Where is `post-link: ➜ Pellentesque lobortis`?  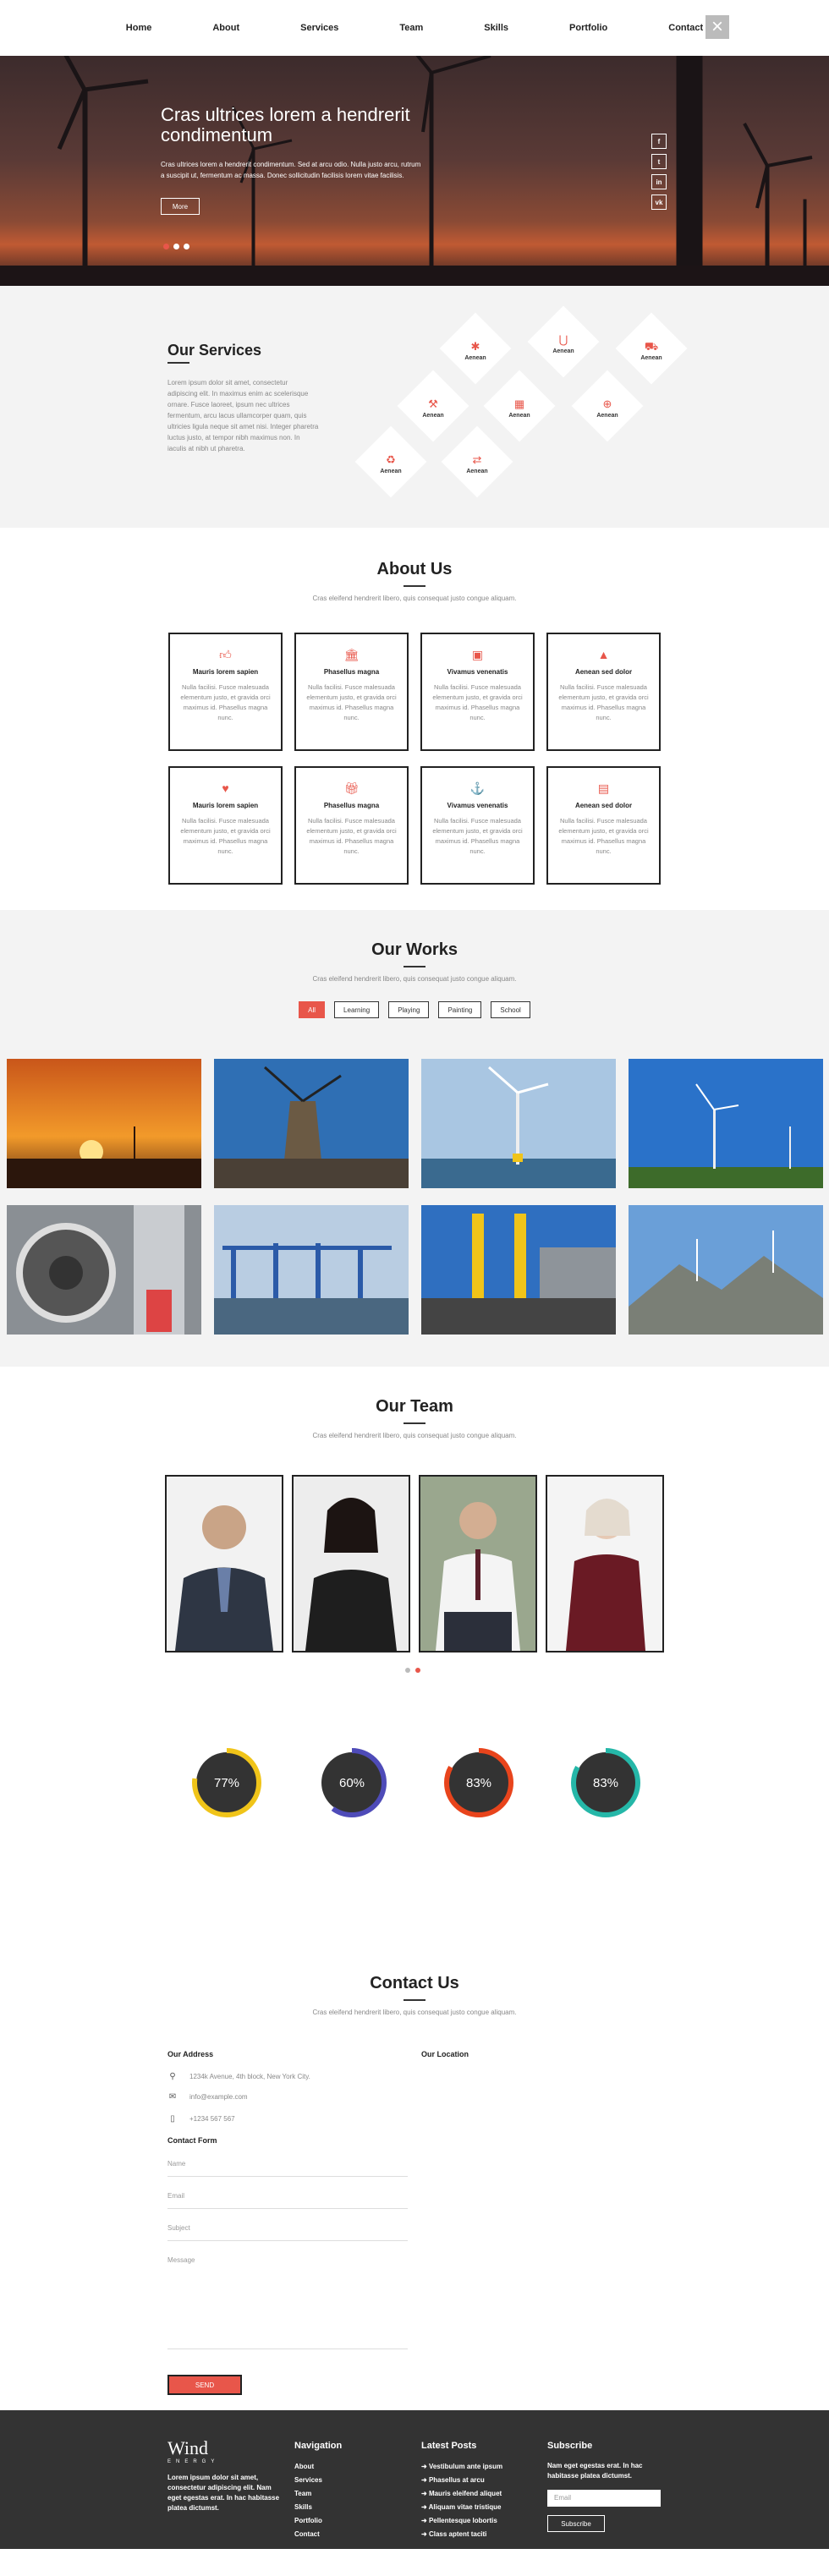 post-link: ➜ Pellentesque lobortis is located at coordinates (461, 2523).